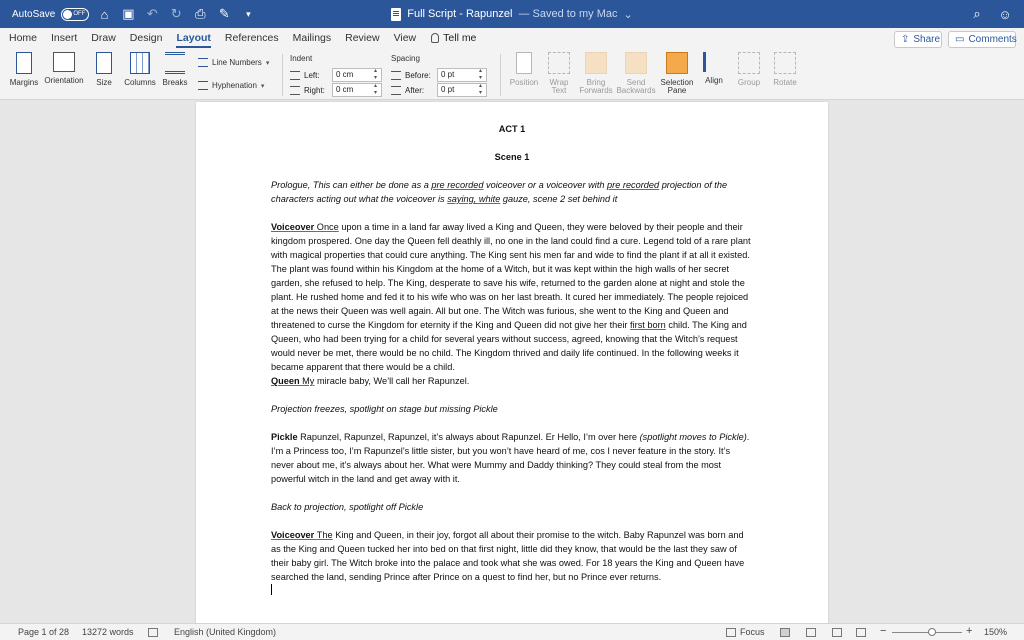 The image size is (1024, 640). Describe the element at coordinates (524, 69) in the screenshot. I see `position-button: Position` at that location.